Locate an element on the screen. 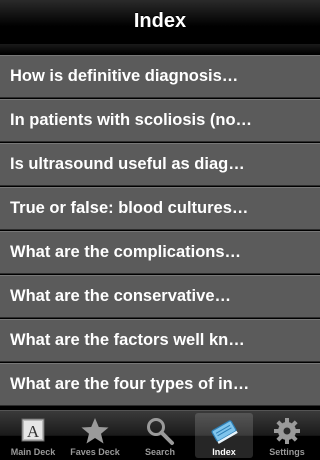 This screenshot has width=320, height=460. book-icon is located at coordinates (224, 432).